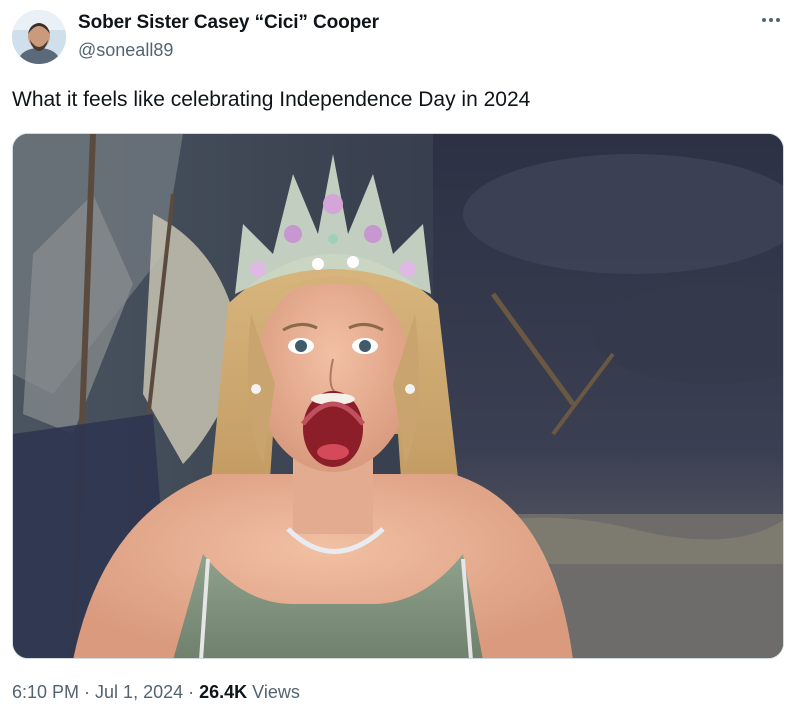 This screenshot has height=720, width=800. What do you see at coordinates (139, 692) in the screenshot?
I see `tweet-date: Jul 1, 2024` at bounding box center [139, 692].